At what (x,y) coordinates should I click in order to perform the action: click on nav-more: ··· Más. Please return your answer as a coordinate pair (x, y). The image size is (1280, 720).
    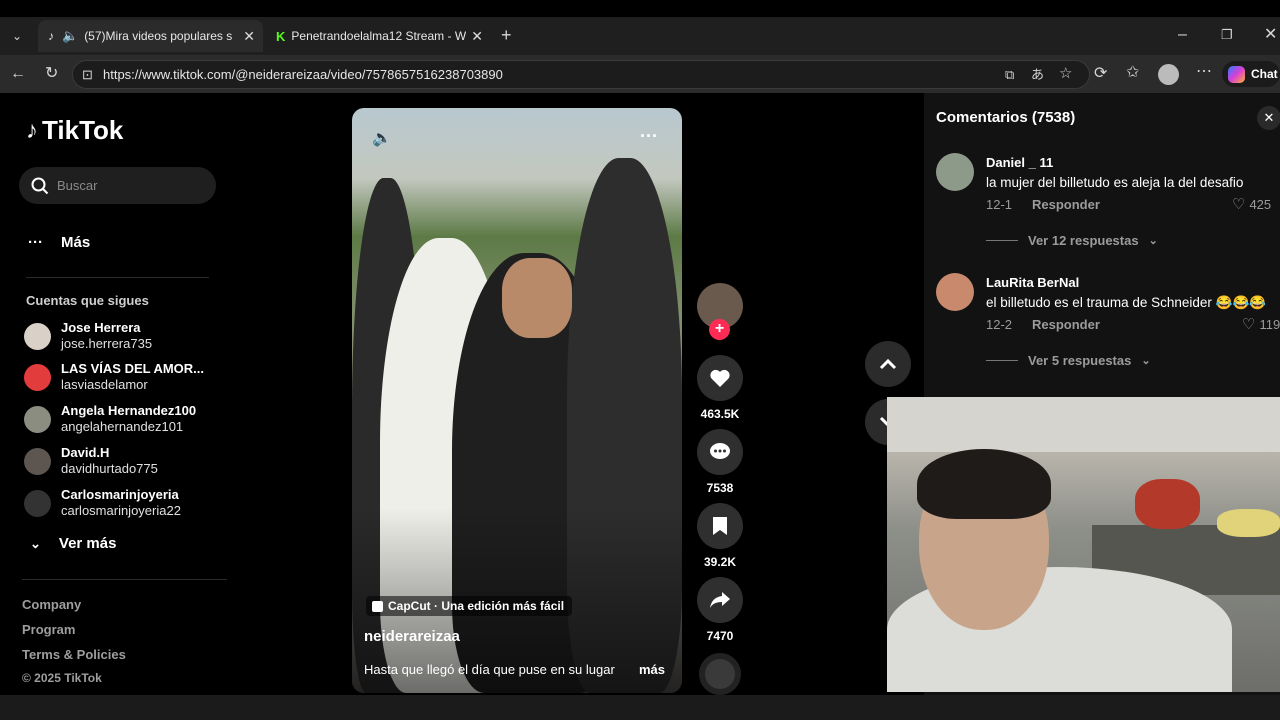
    Looking at the image, I should click on (59, 242).